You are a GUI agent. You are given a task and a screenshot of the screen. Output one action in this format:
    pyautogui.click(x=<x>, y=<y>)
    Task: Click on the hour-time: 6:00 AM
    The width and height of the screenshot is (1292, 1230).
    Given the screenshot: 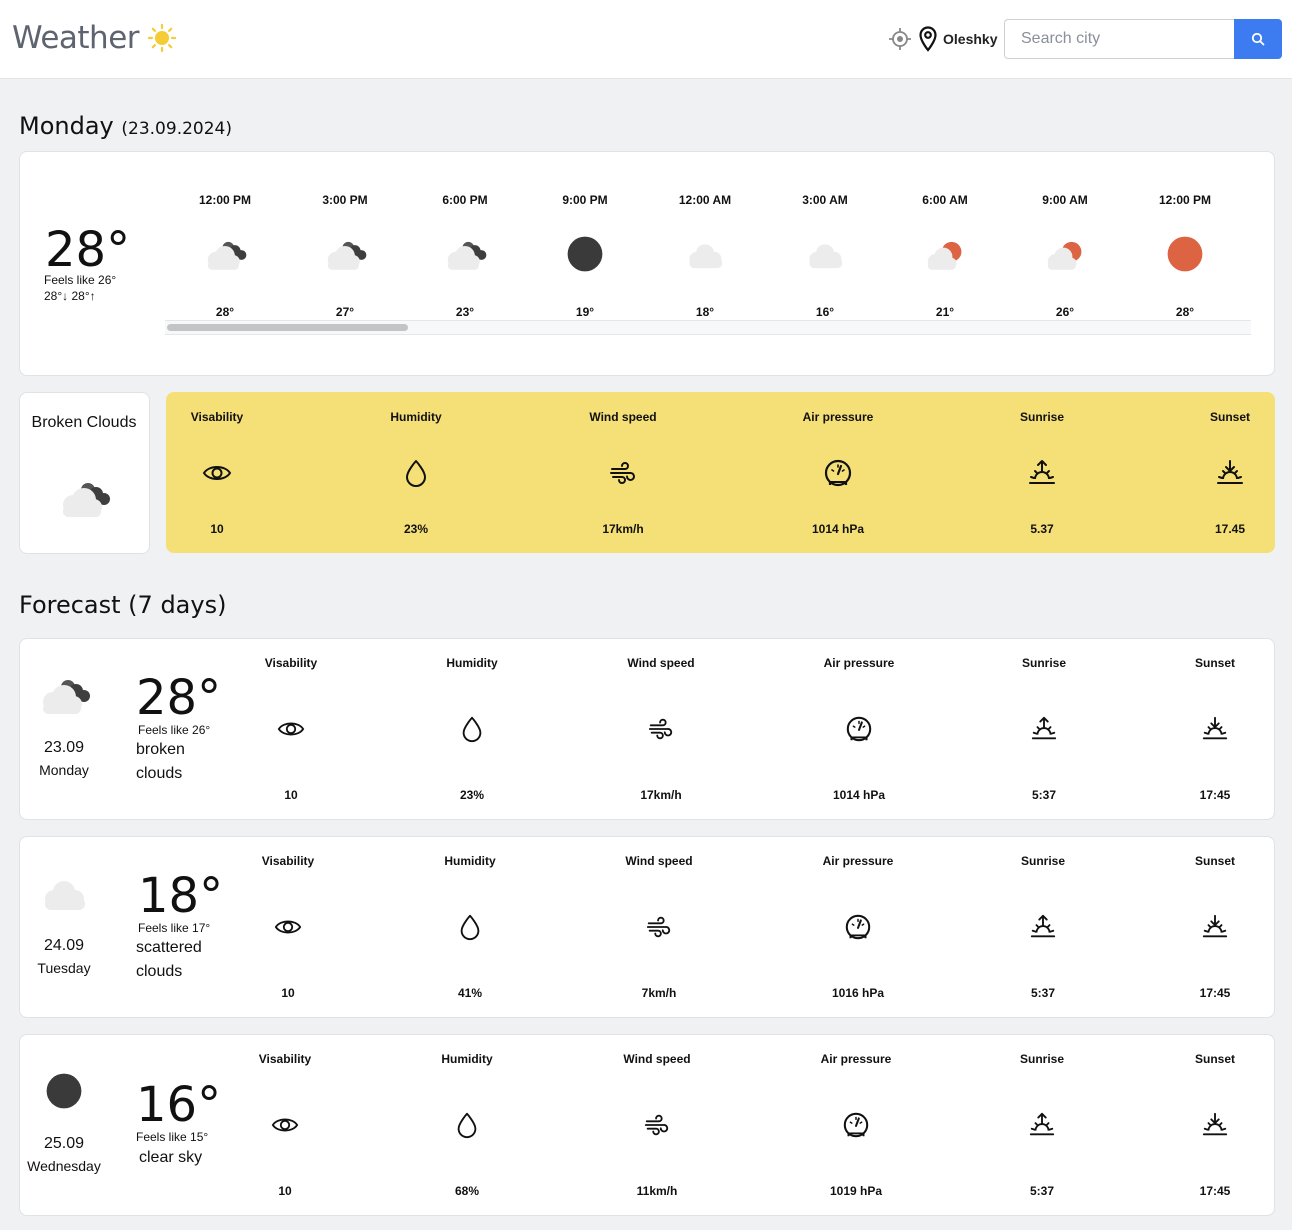 What is the action you would take?
    pyautogui.click(x=945, y=200)
    